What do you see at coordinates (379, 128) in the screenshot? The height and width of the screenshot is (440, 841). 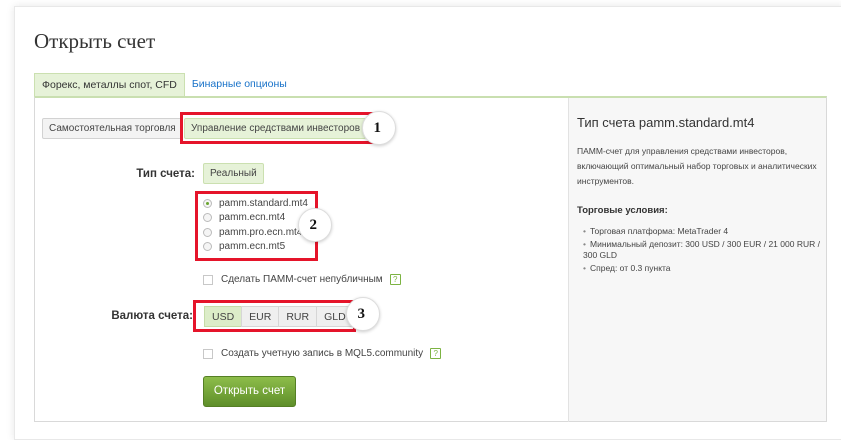 I see `annotation-badge-1: 1` at bounding box center [379, 128].